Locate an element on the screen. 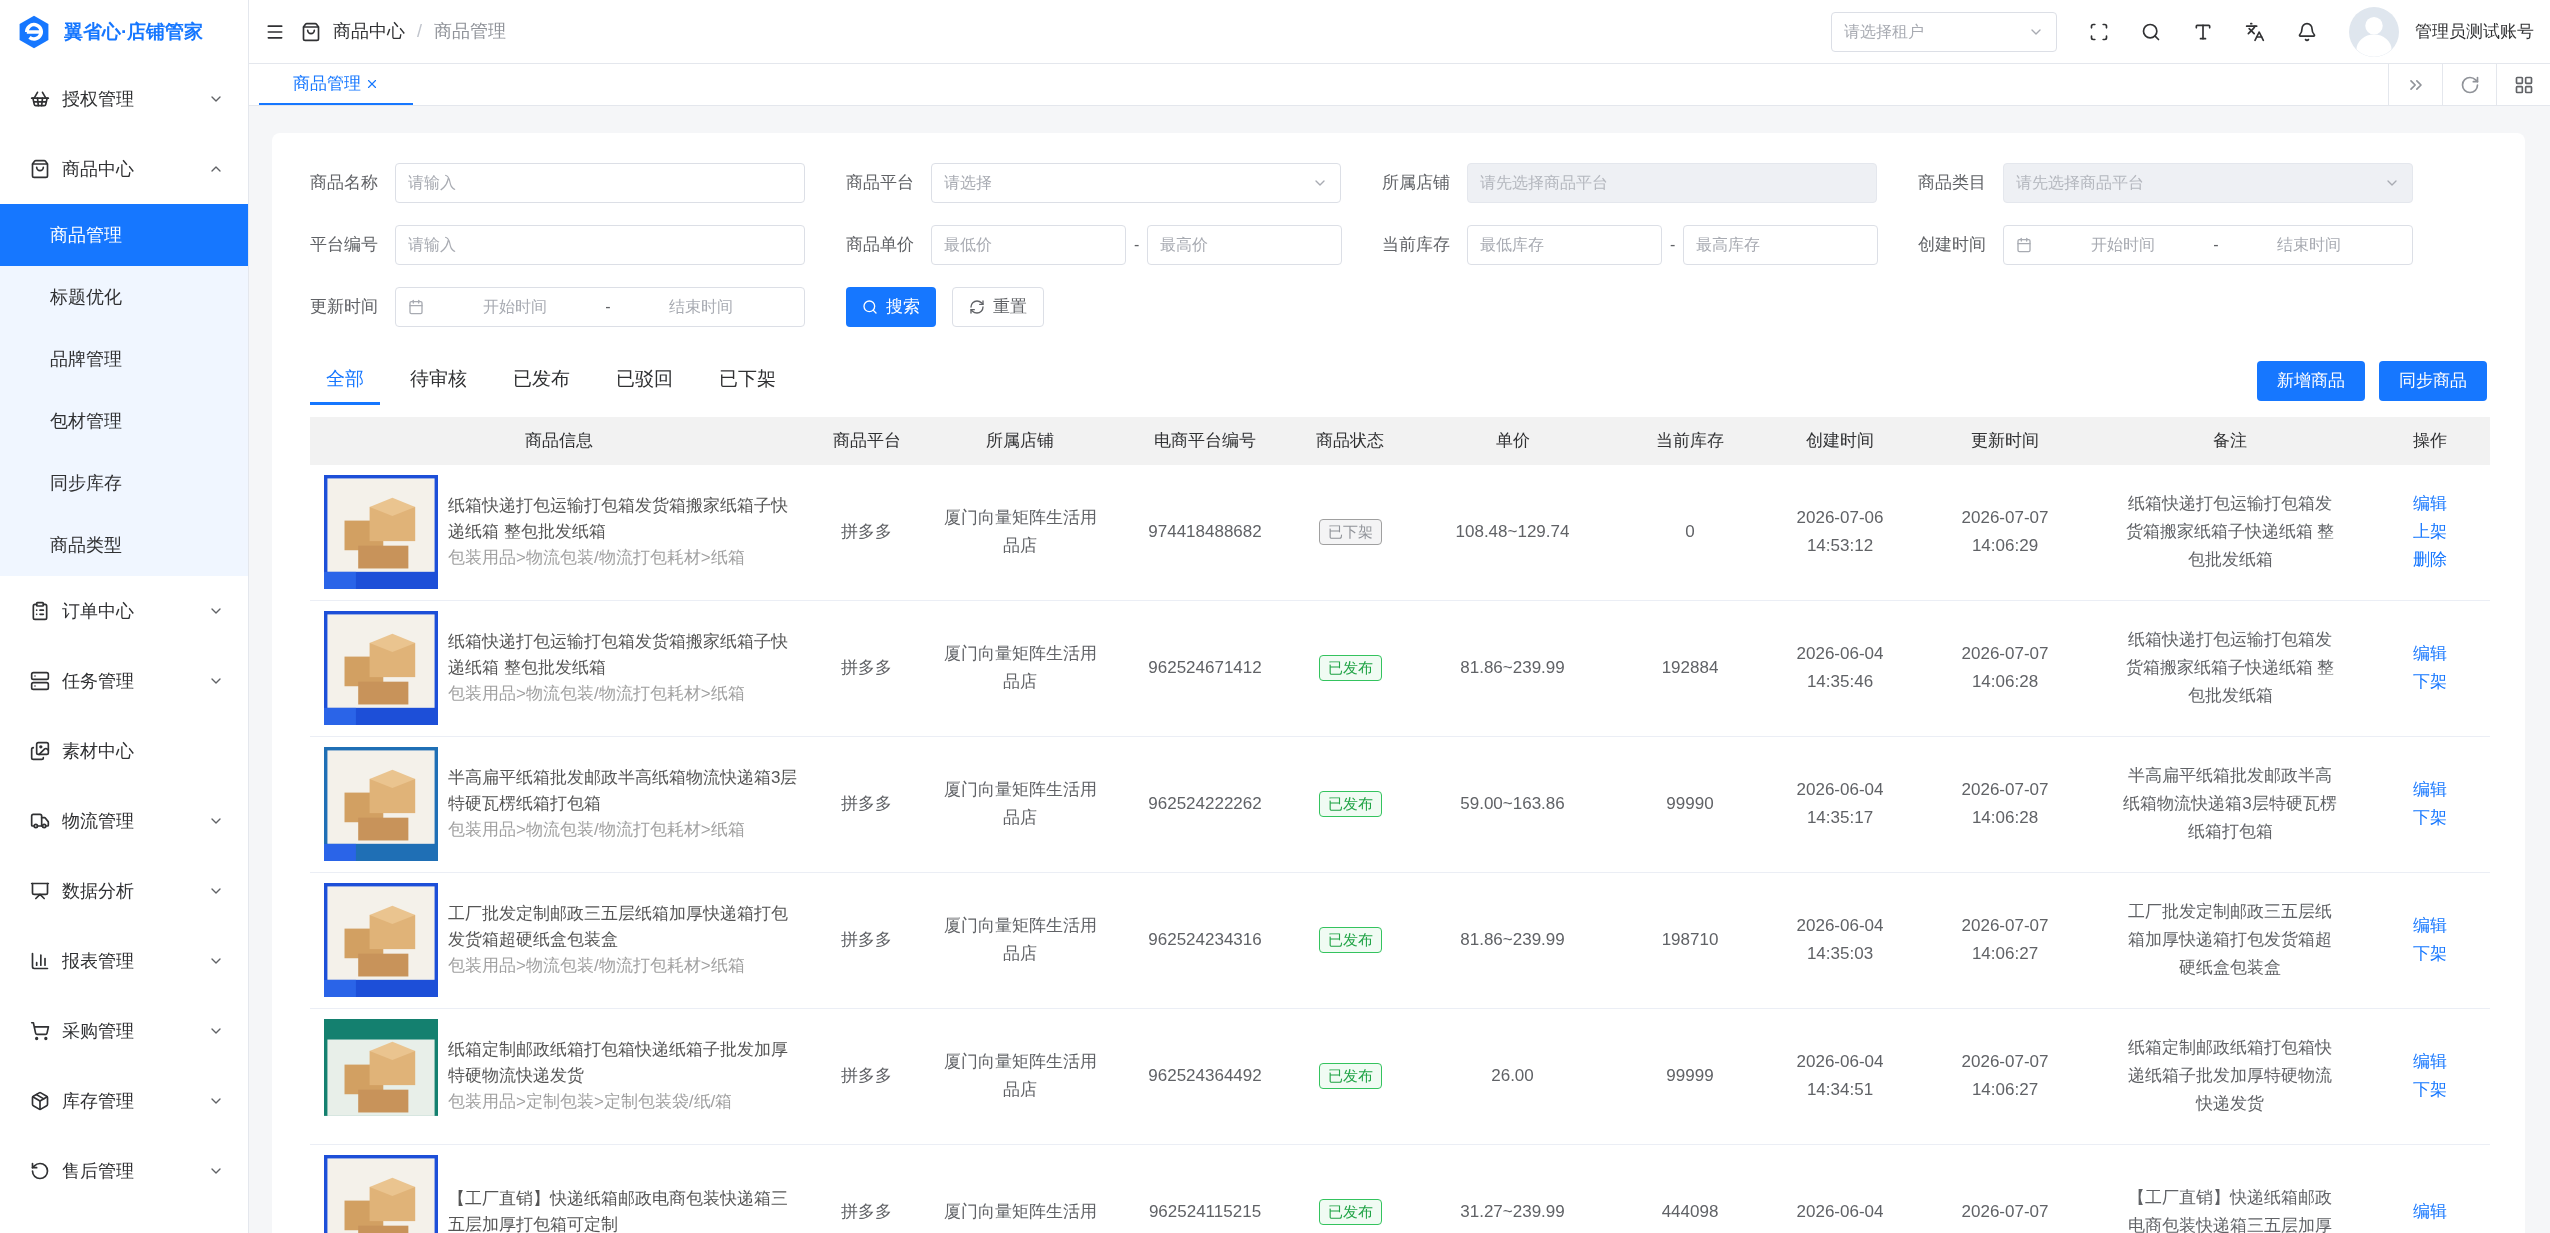 The image size is (2550, 1233). filter-label: 当前库存 is located at coordinates (1416, 245).